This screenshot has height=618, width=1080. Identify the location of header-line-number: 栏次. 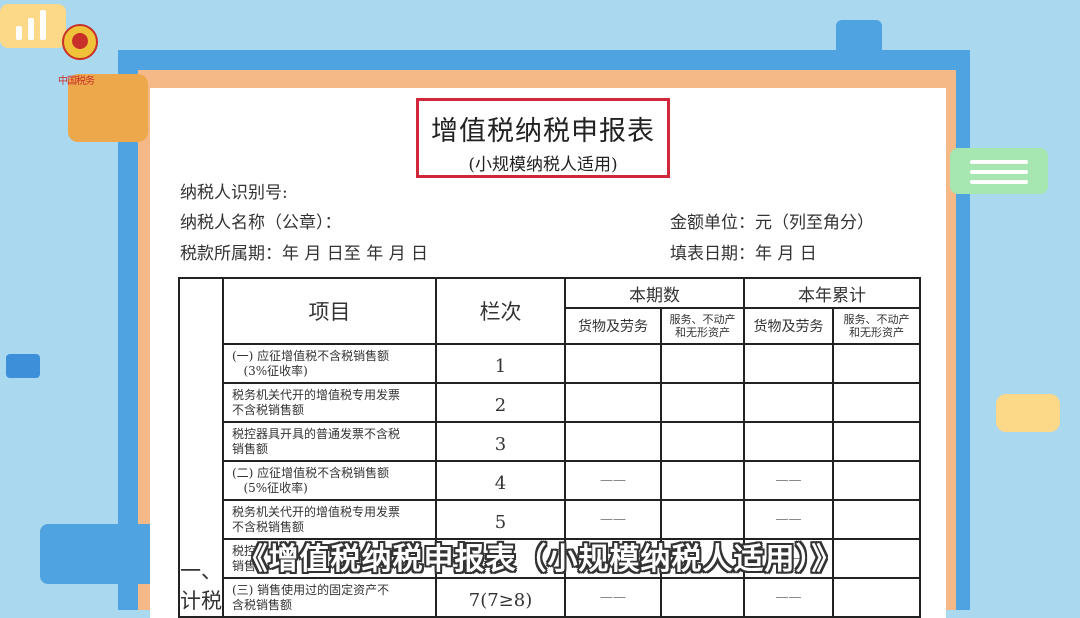
(500, 311).